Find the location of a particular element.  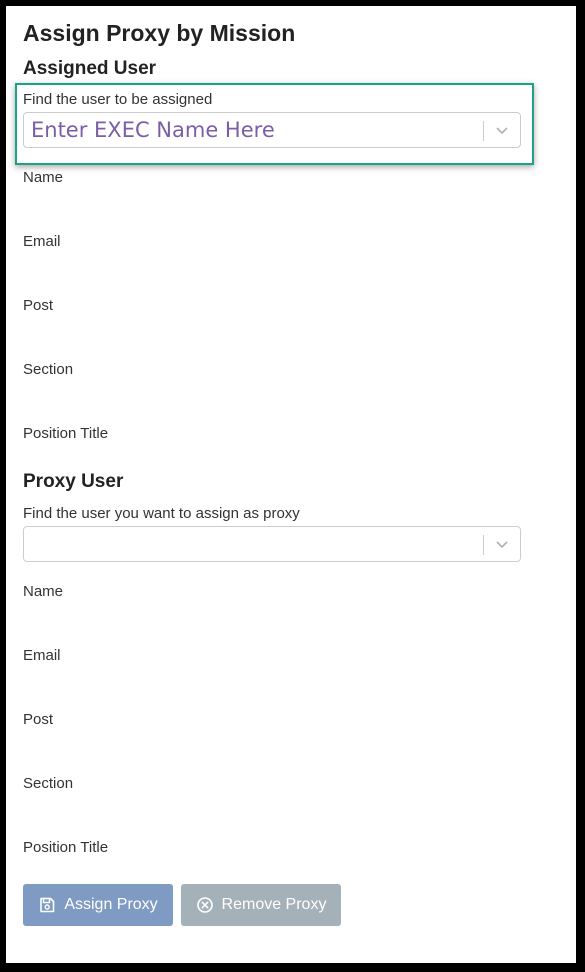

proxy-user-select is located at coordinates (272, 544).